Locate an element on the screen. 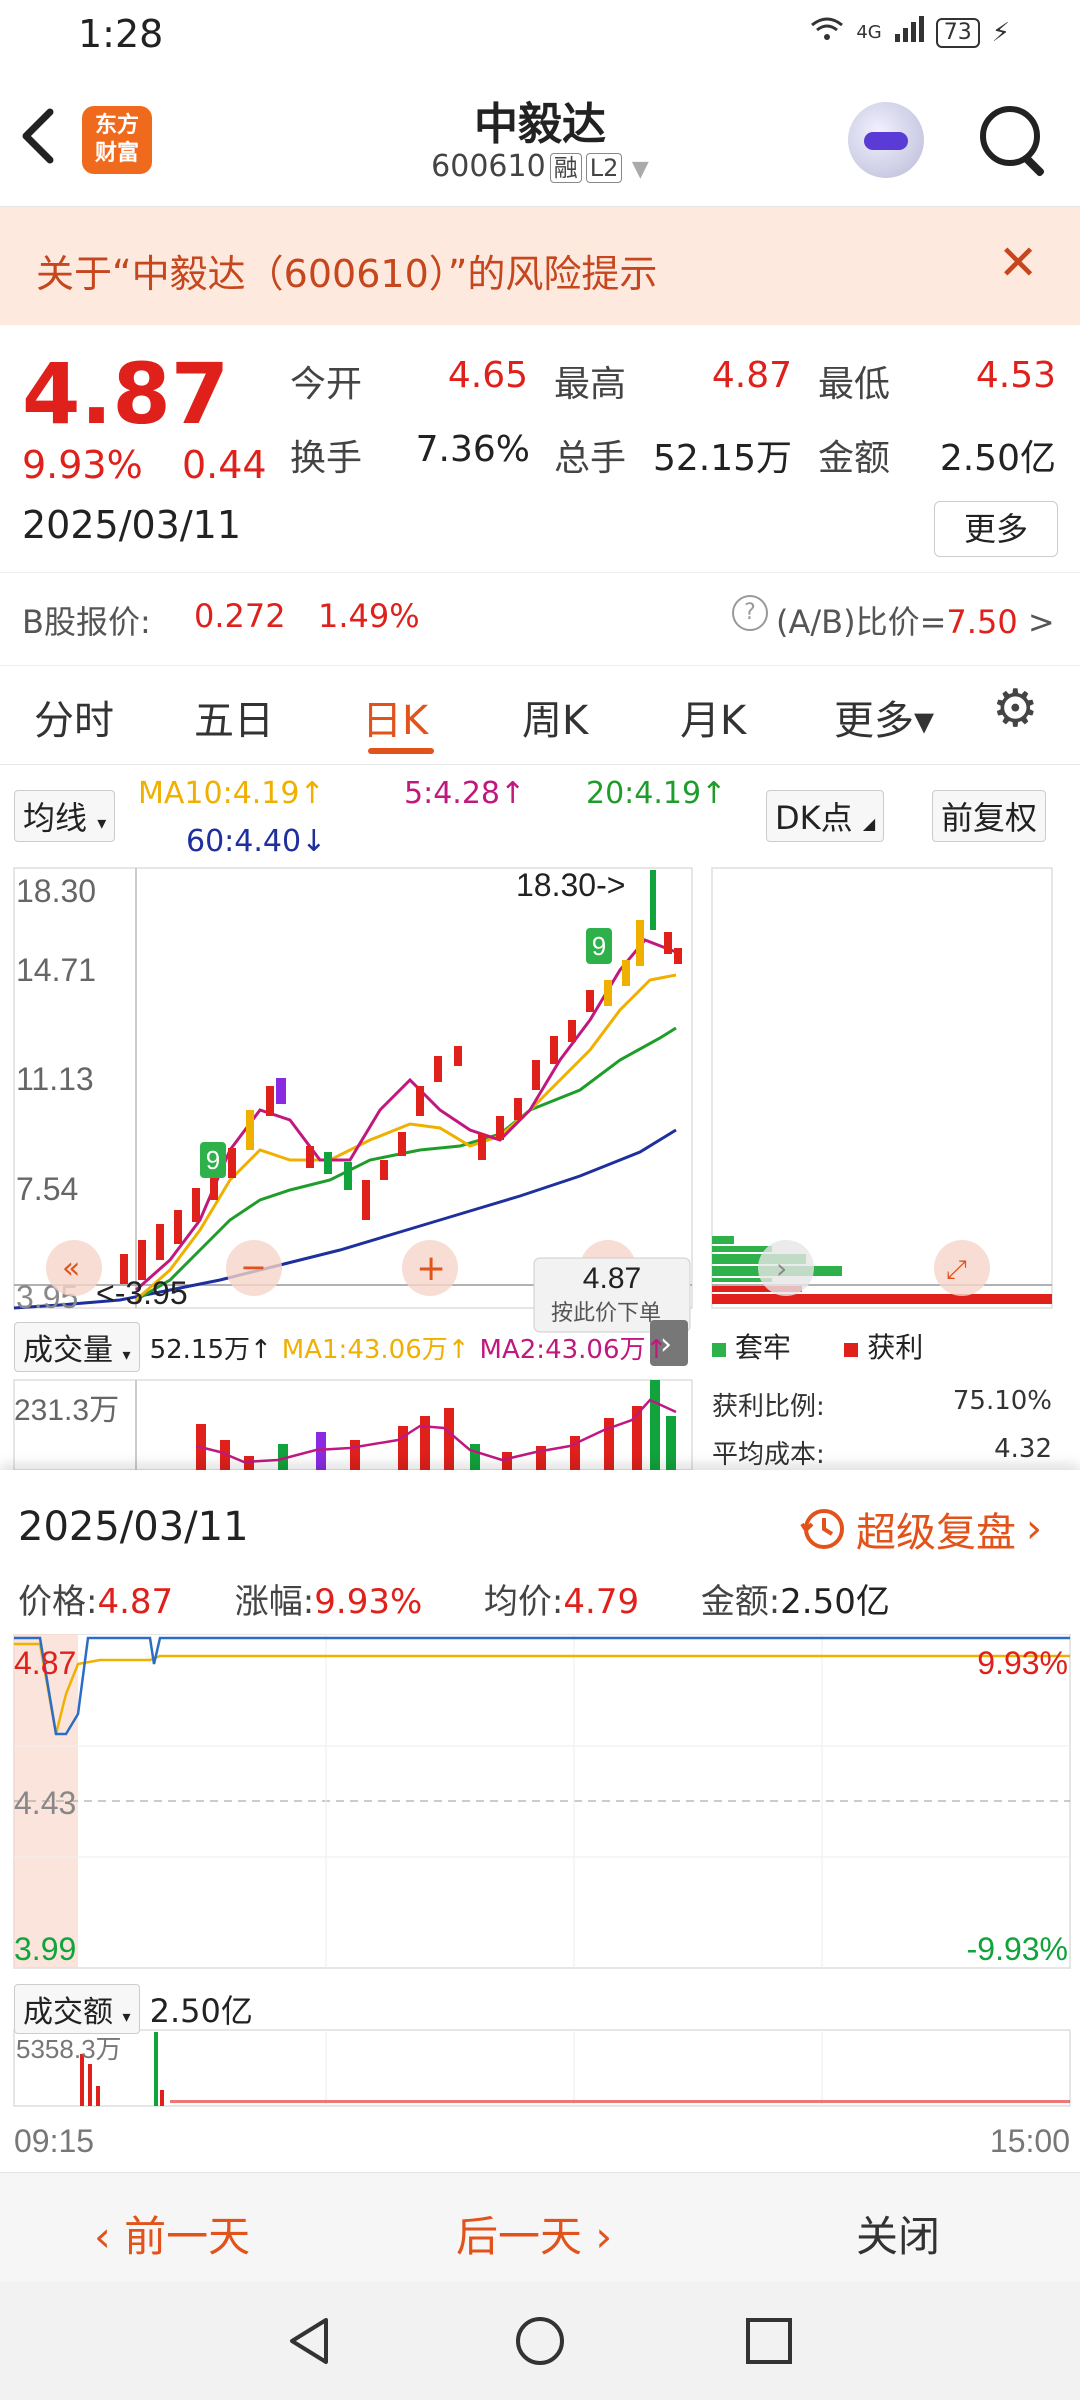 The height and width of the screenshot is (2400, 1080). ma60-label: 60:4.40↓ is located at coordinates (256, 841).